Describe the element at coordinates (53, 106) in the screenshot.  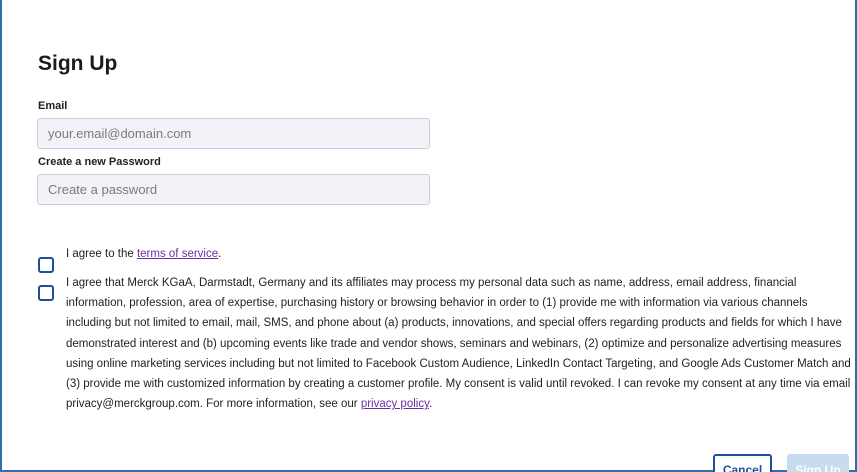
I see `email-label: Email` at that location.